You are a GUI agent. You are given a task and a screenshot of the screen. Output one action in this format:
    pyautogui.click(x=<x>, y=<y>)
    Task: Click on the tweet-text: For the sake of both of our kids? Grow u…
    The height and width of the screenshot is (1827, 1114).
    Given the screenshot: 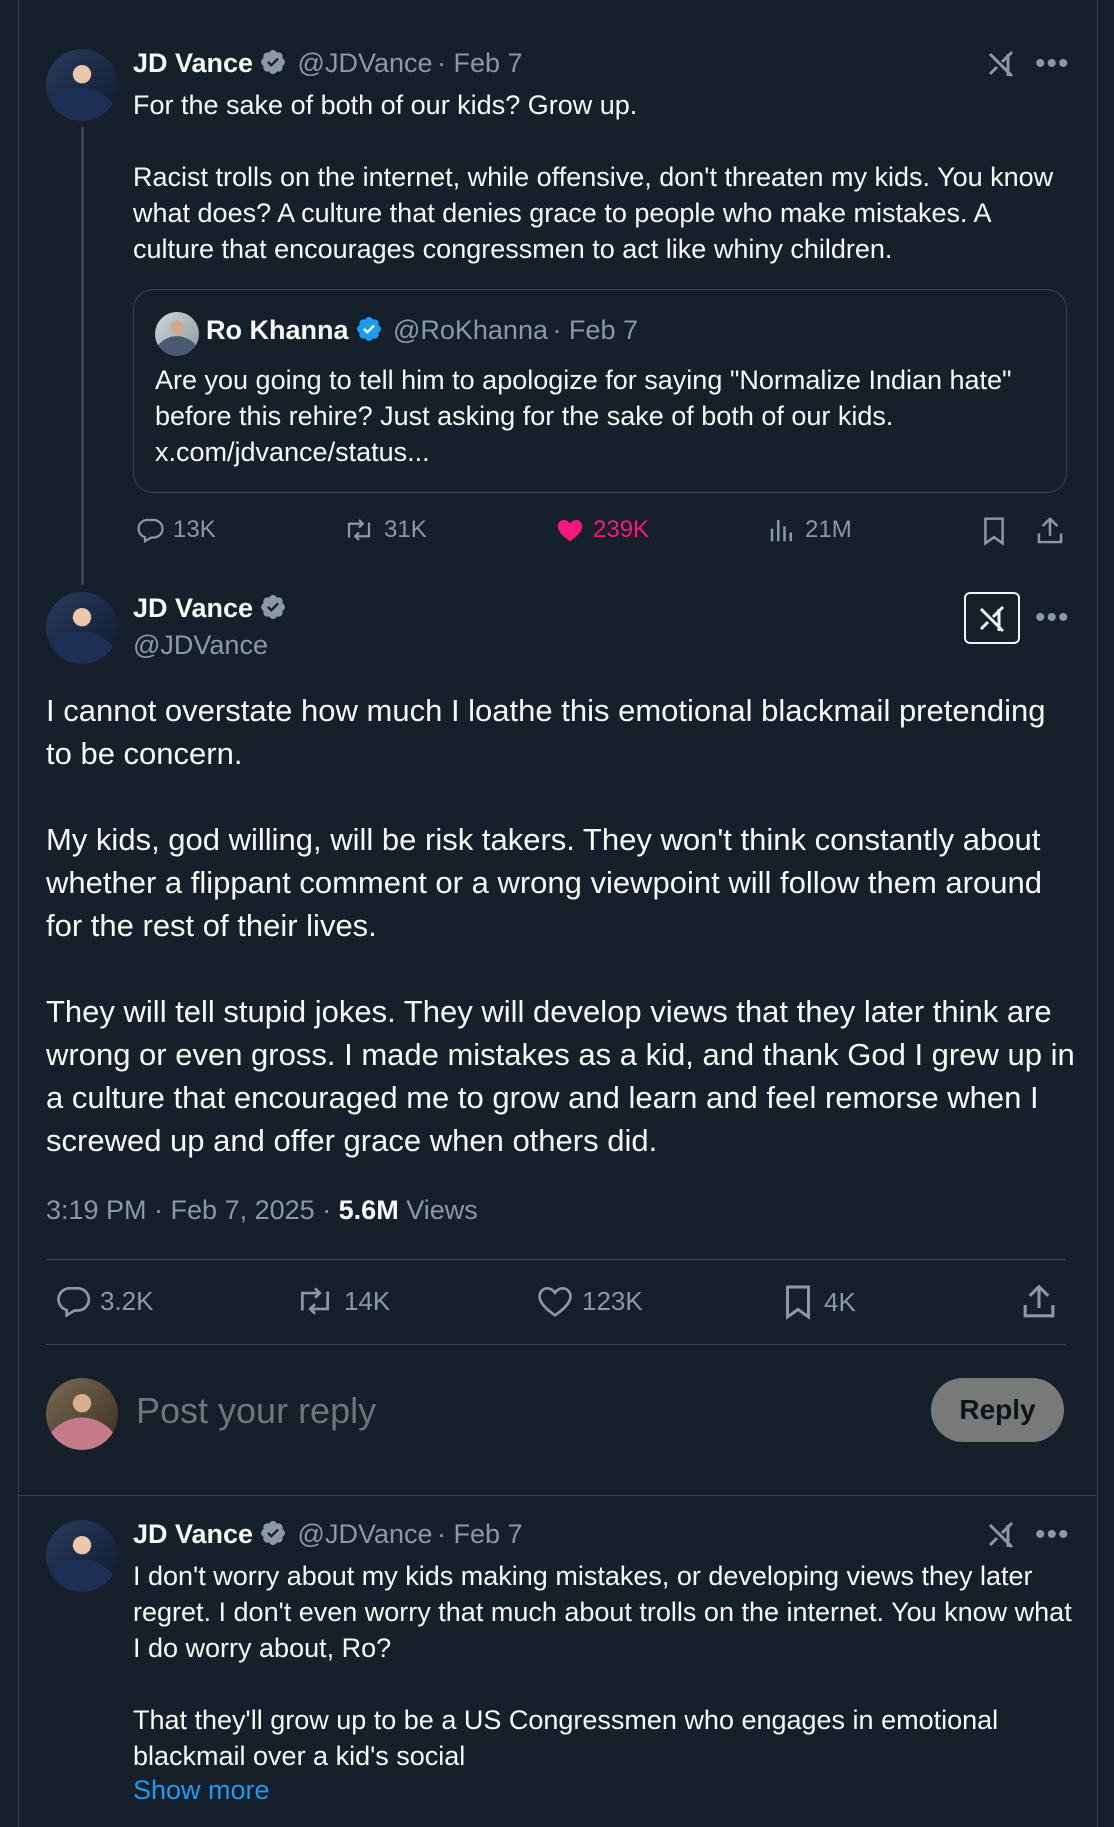 What is the action you would take?
    pyautogui.click(x=593, y=177)
    